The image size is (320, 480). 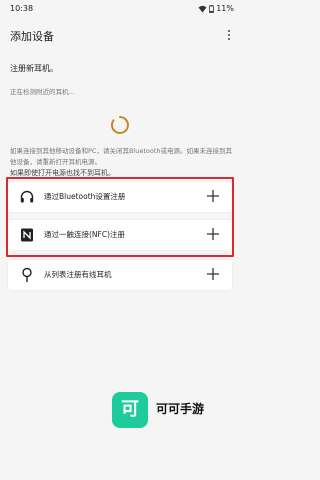 I want to click on register-wired-from-list-button: 从列表注册有线耳机, so click(x=120, y=275).